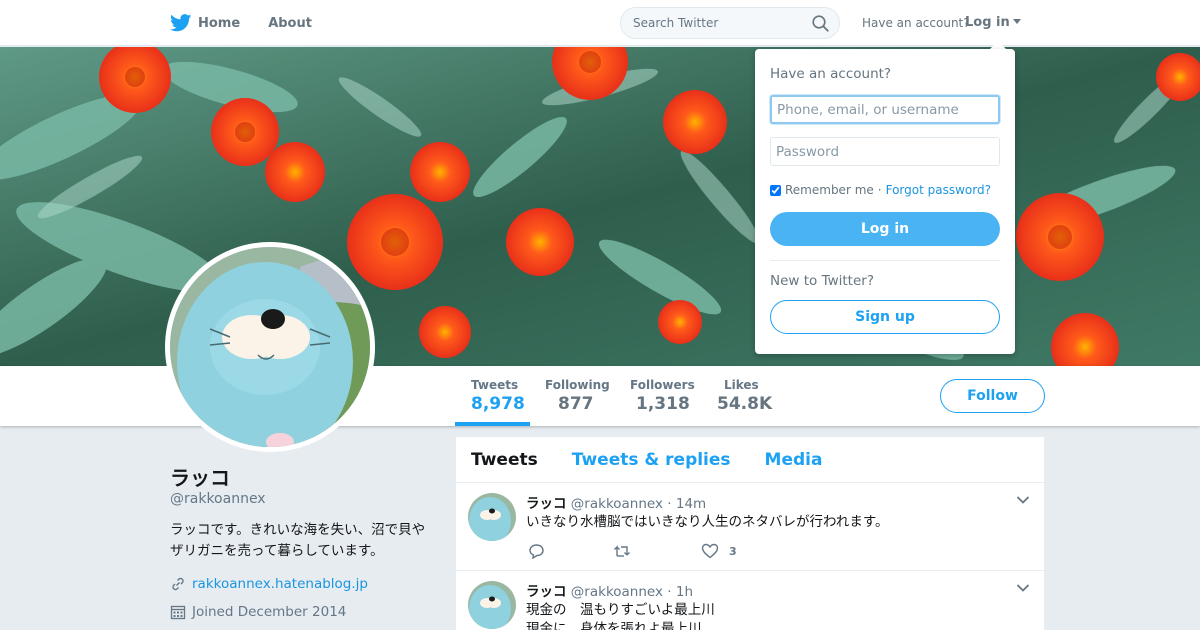 The width and height of the screenshot is (1200, 630). What do you see at coordinates (829, 190) in the screenshot?
I see `remember-me-label: Remember me` at bounding box center [829, 190].